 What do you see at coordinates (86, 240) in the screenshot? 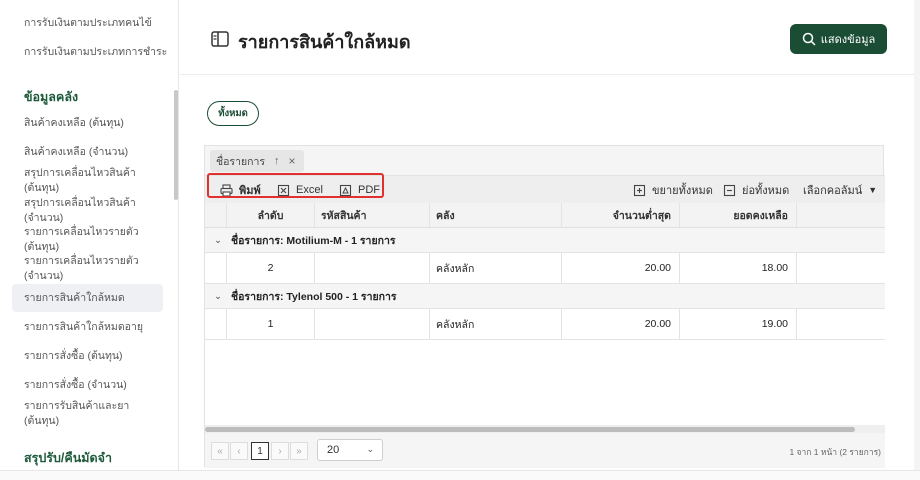
I see `sidebar-item-movement-detail-cost: รายการเคลื่อนไหวรายตัว (ต้นทุน)` at bounding box center [86, 240].